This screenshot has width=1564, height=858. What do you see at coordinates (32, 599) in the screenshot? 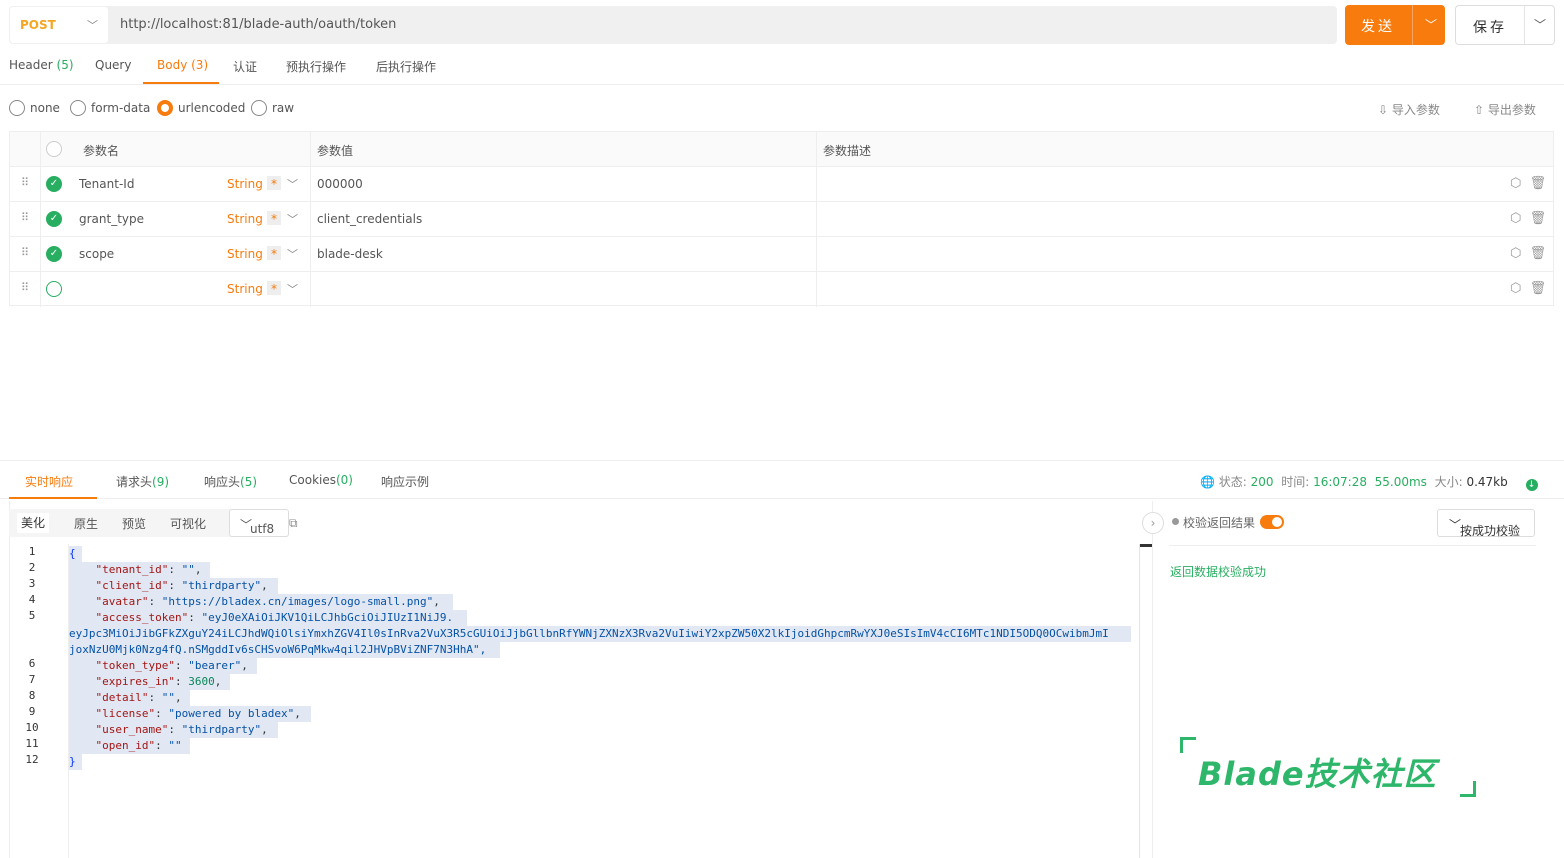
I see `line-number: 4` at bounding box center [32, 599].